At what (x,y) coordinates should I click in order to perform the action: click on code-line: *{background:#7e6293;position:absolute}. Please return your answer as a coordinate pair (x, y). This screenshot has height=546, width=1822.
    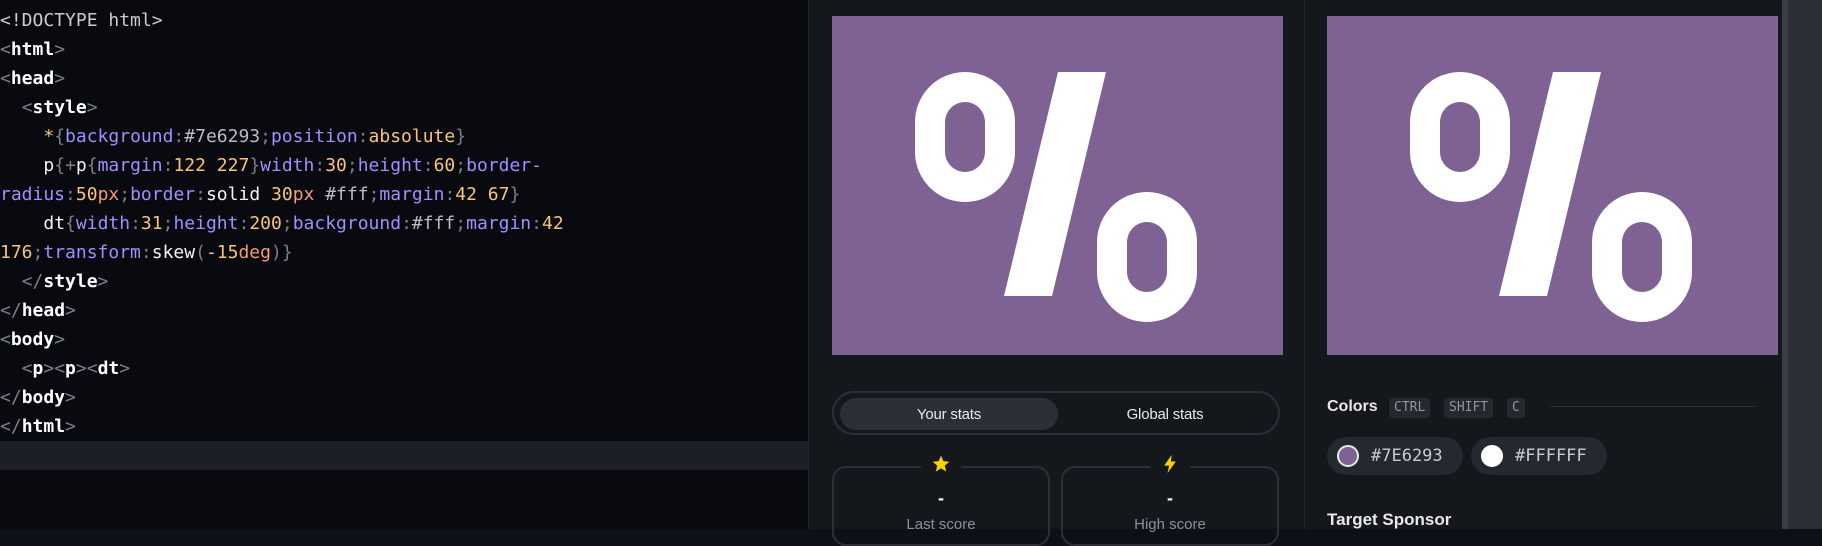
    Looking at the image, I should click on (404, 136).